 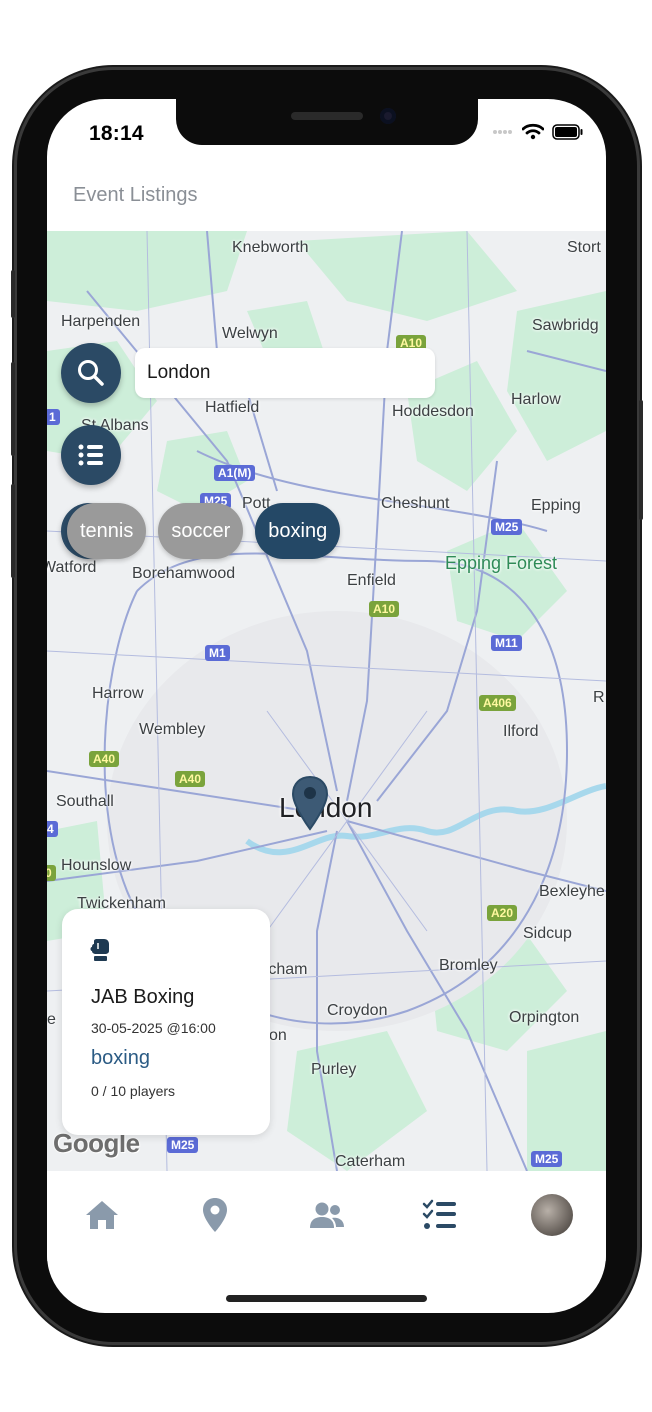 I want to click on road-shield: A20, so click(x=502, y=913).